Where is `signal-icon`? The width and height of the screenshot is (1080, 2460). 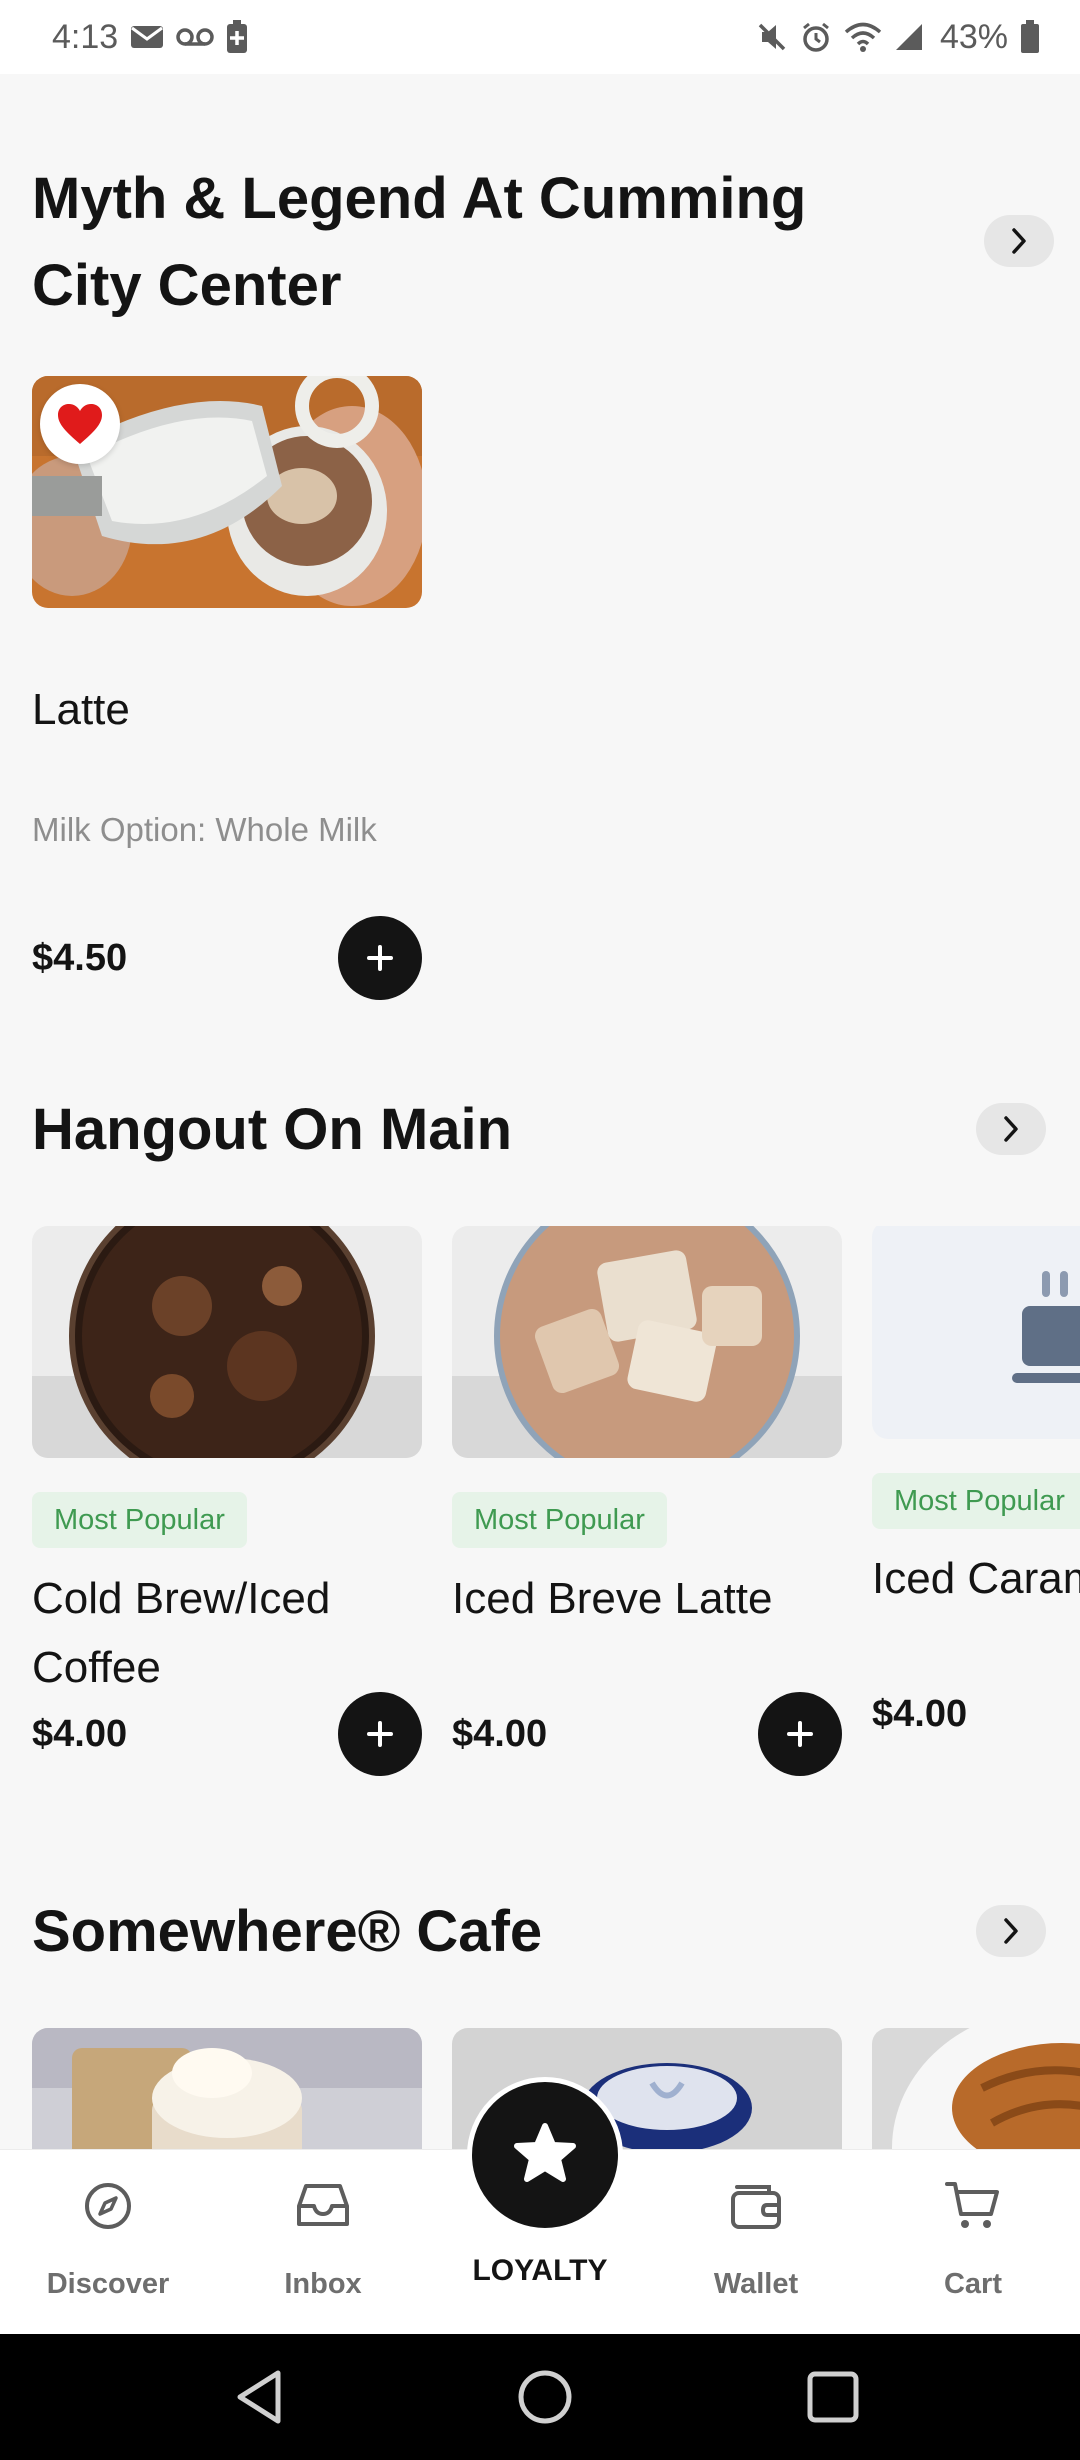
signal-icon is located at coordinates (909, 37).